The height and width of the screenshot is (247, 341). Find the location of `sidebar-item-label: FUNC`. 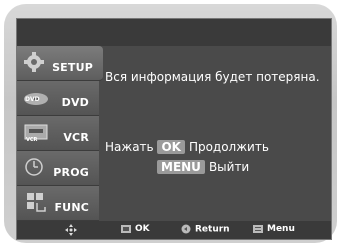

sidebar-item-label: FUNC is located at coordinates (71, 207).